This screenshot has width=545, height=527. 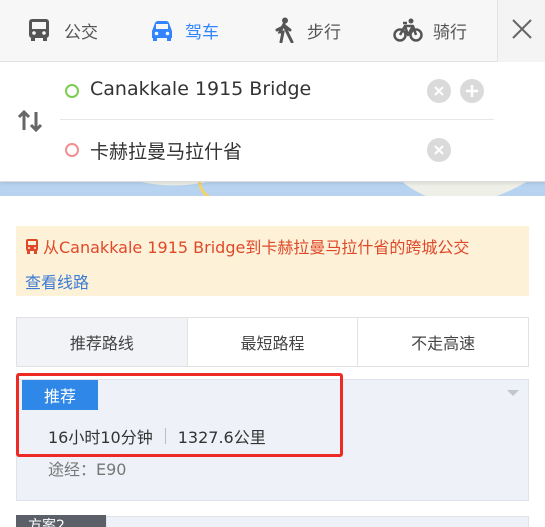 I want to click on clear-start-button, so click(x=439, y=91).